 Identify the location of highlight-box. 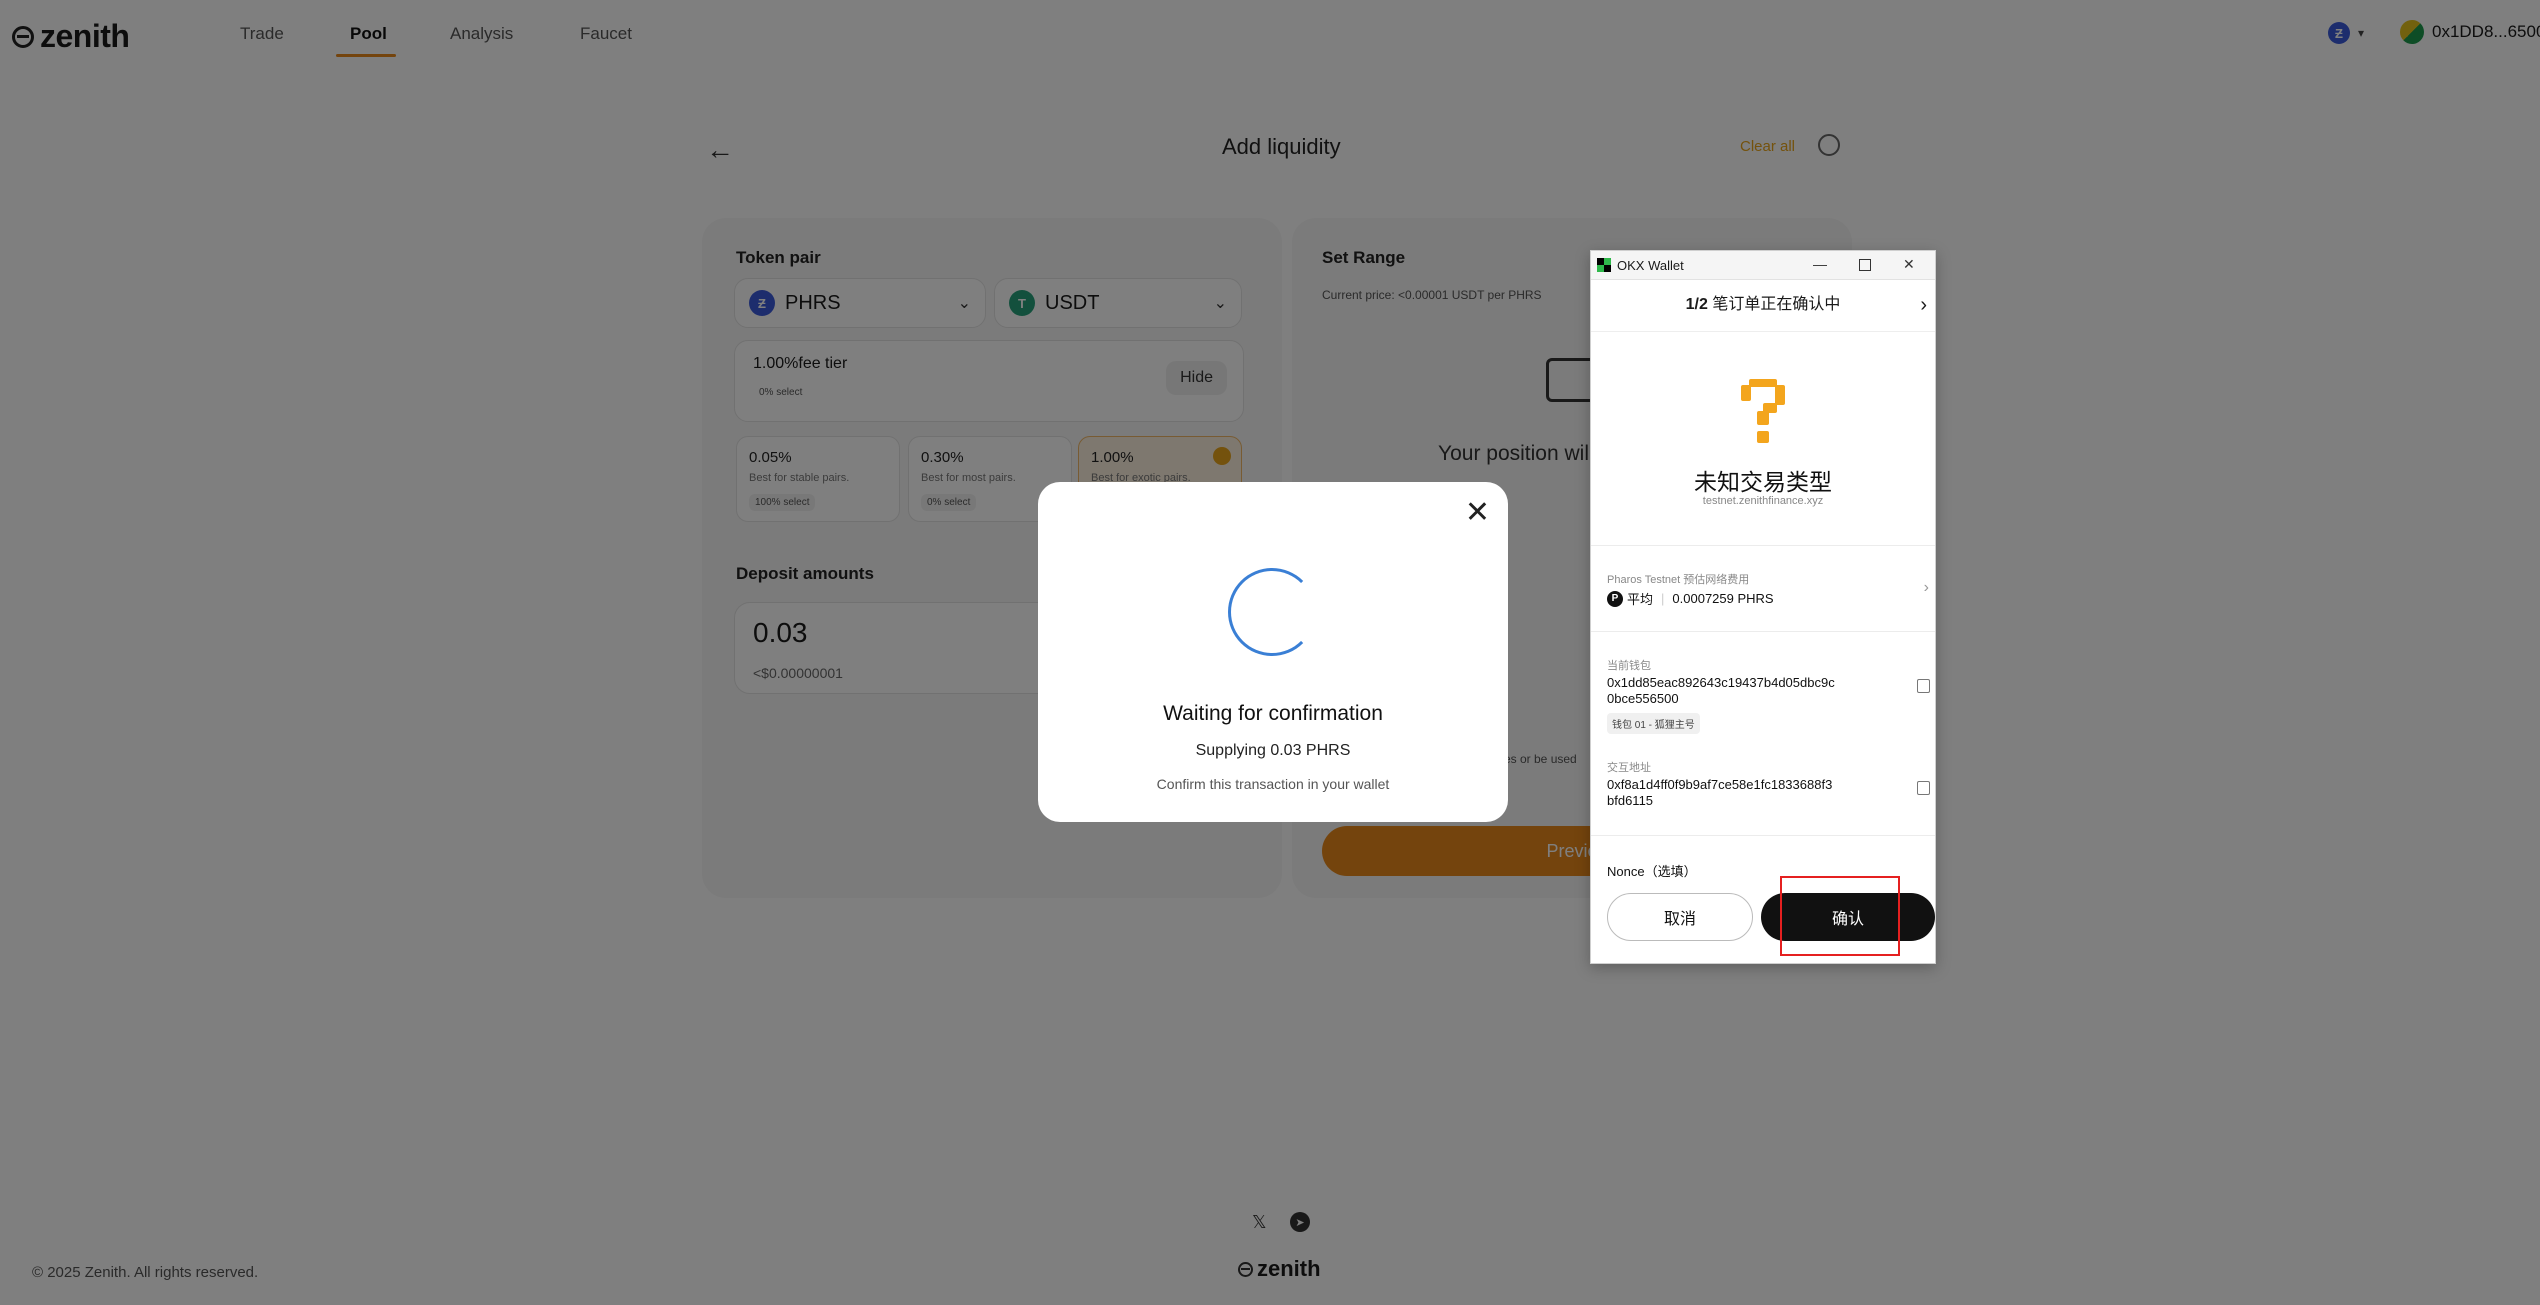
(1840, 916).